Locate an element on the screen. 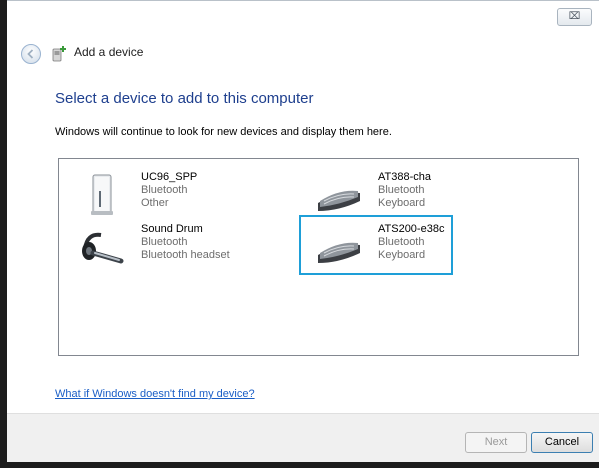 The image size is (599, 468). device-category: Bluetooth headset is located at coordinates (185, 255).